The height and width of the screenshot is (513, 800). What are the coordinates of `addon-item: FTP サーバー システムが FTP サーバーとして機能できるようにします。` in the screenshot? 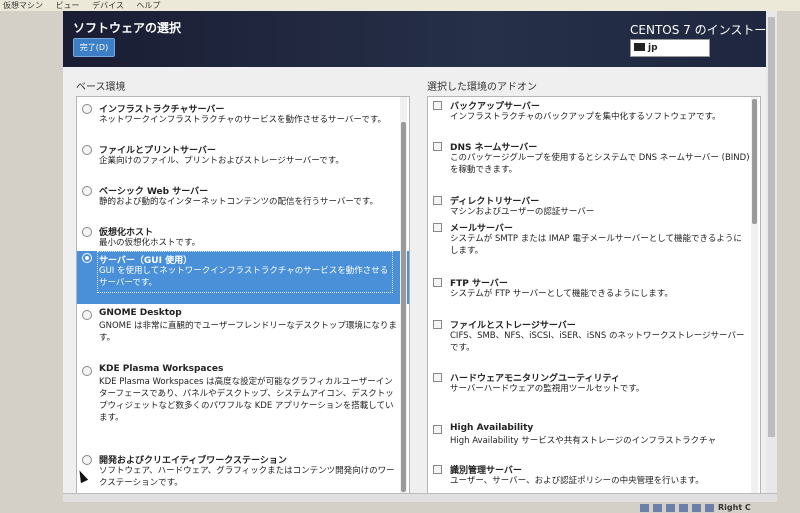 It's located at (594, 296).